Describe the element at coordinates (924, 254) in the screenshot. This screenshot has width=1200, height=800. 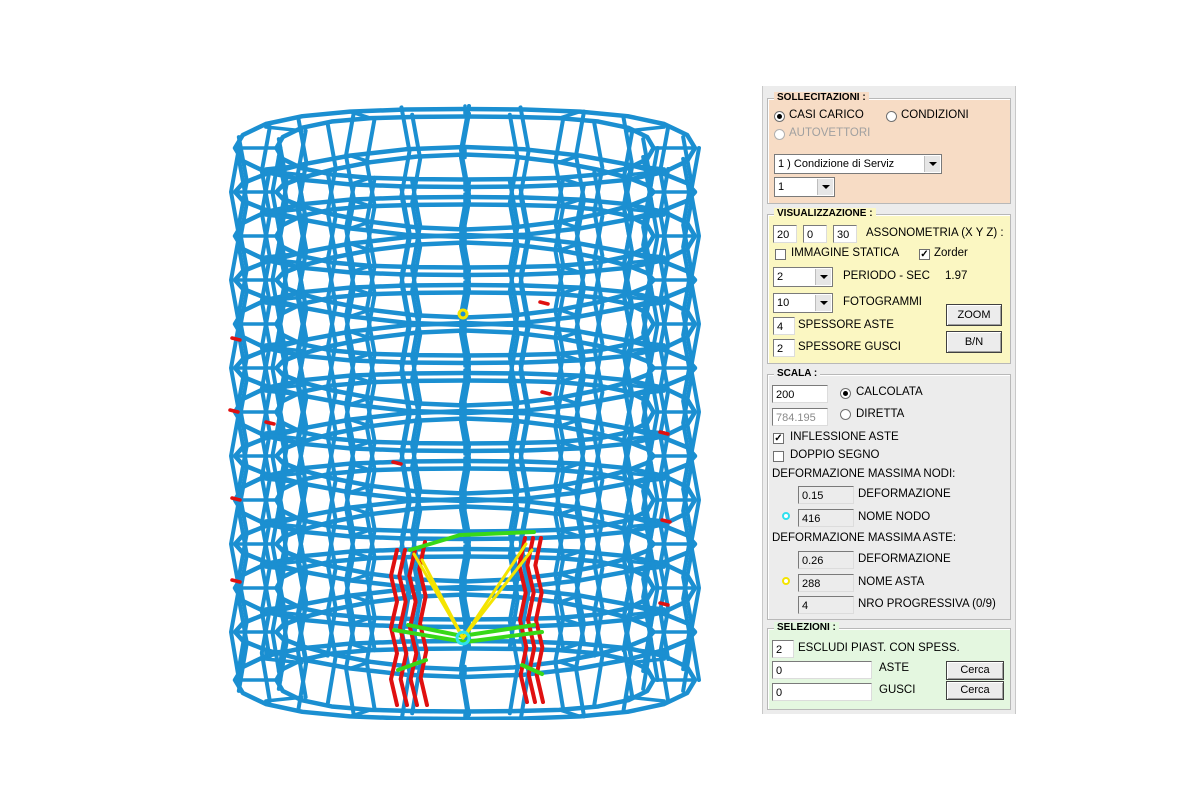
I see `zorder-checkbox: ✓` at that location.